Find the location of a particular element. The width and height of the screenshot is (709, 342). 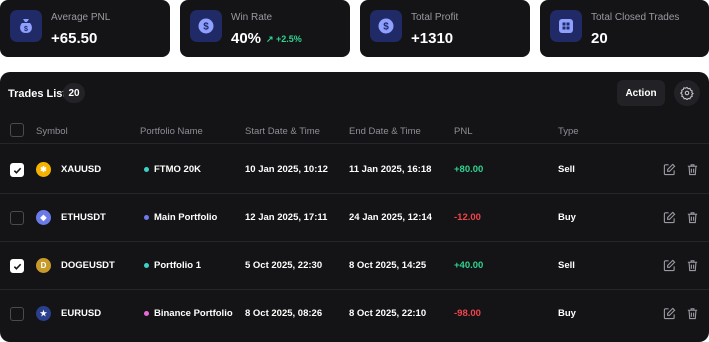

coin-glyph: ✱ is located at coordinates (43, 169).